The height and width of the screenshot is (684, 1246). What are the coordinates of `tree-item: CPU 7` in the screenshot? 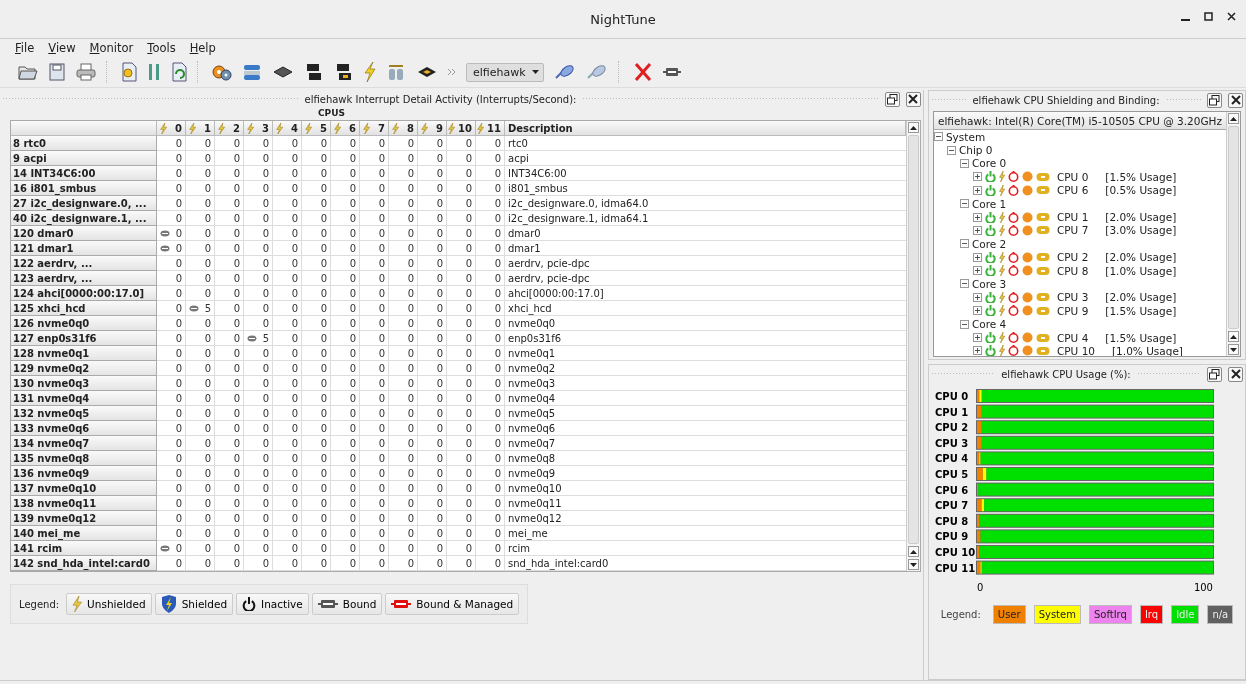 It's located at (1072, 230).